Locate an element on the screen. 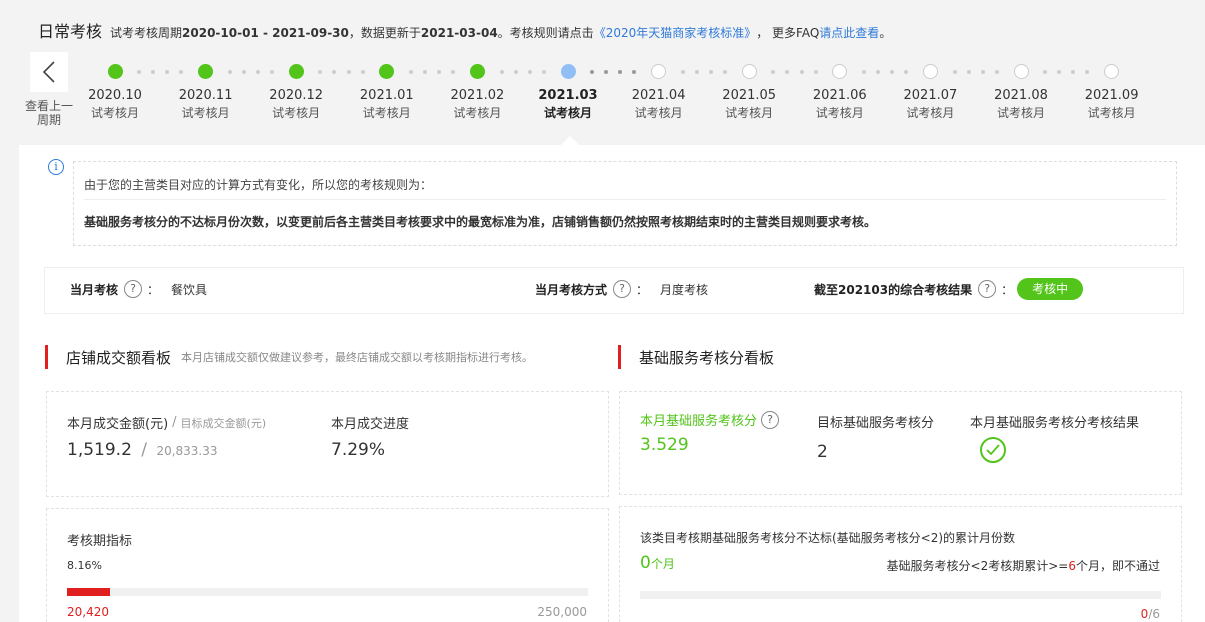  faq-prefix: ， 更多FAQ is located at coordinates (788, 33).